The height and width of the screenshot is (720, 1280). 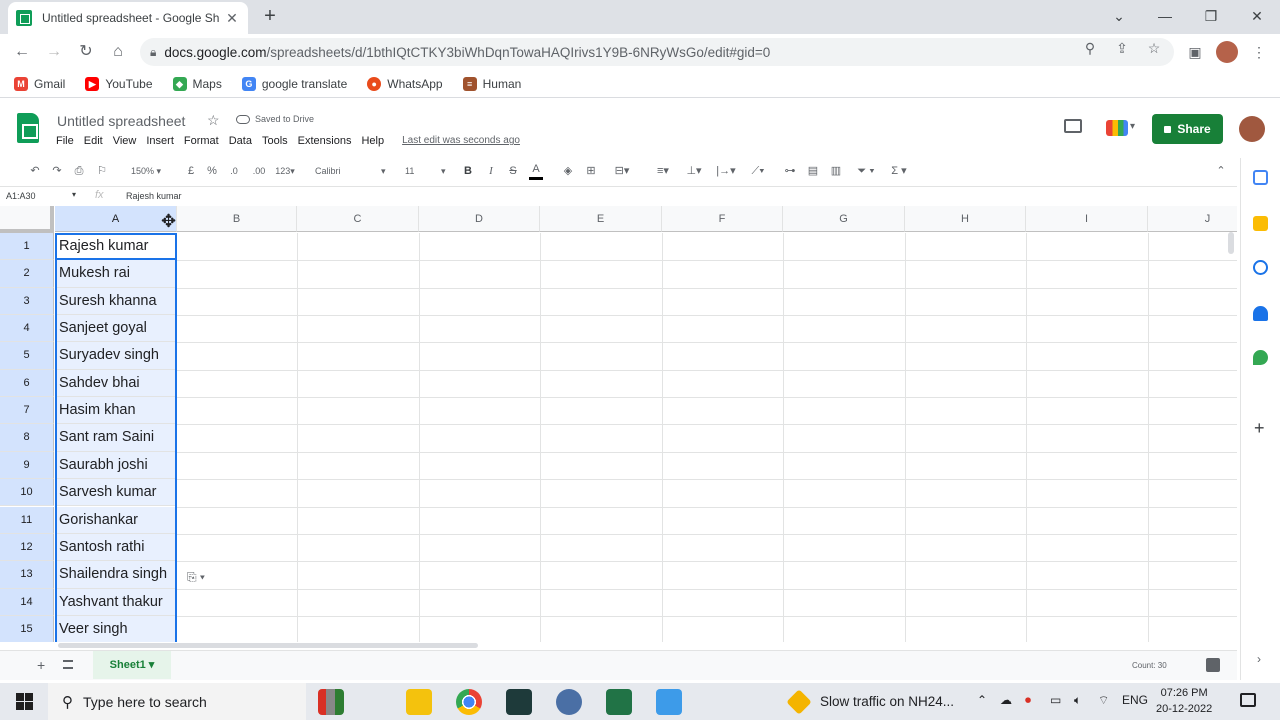 What do you see at coordinates (513, 171) in the screenshot?
I see `strikethrough-button: S` at bounding box center [513, 171].